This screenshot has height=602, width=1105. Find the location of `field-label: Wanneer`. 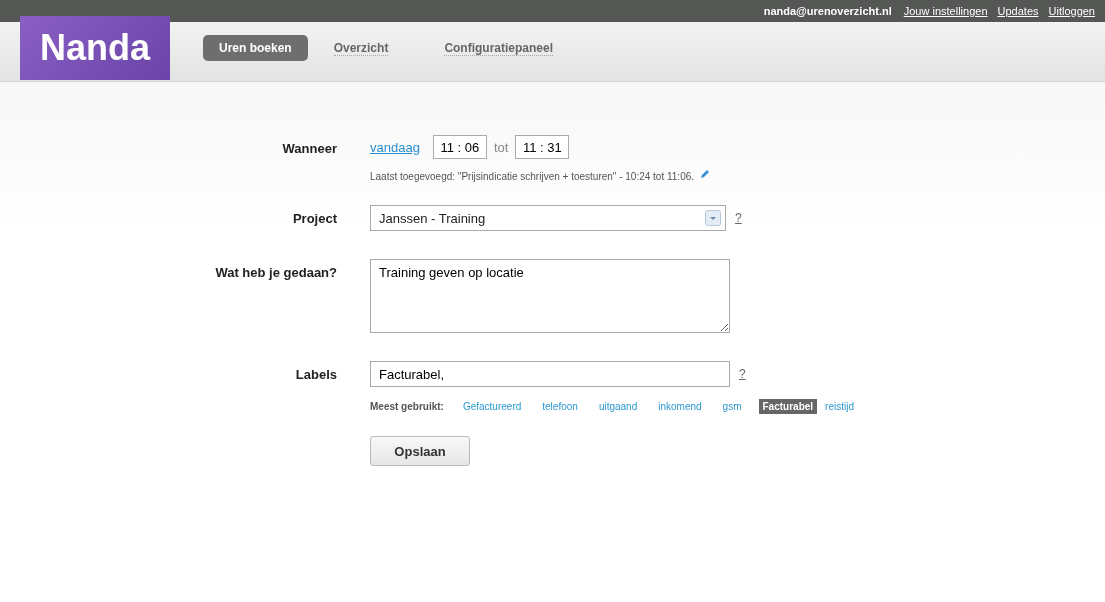

field-label: Wanneer is located at coordinates (309, 148).